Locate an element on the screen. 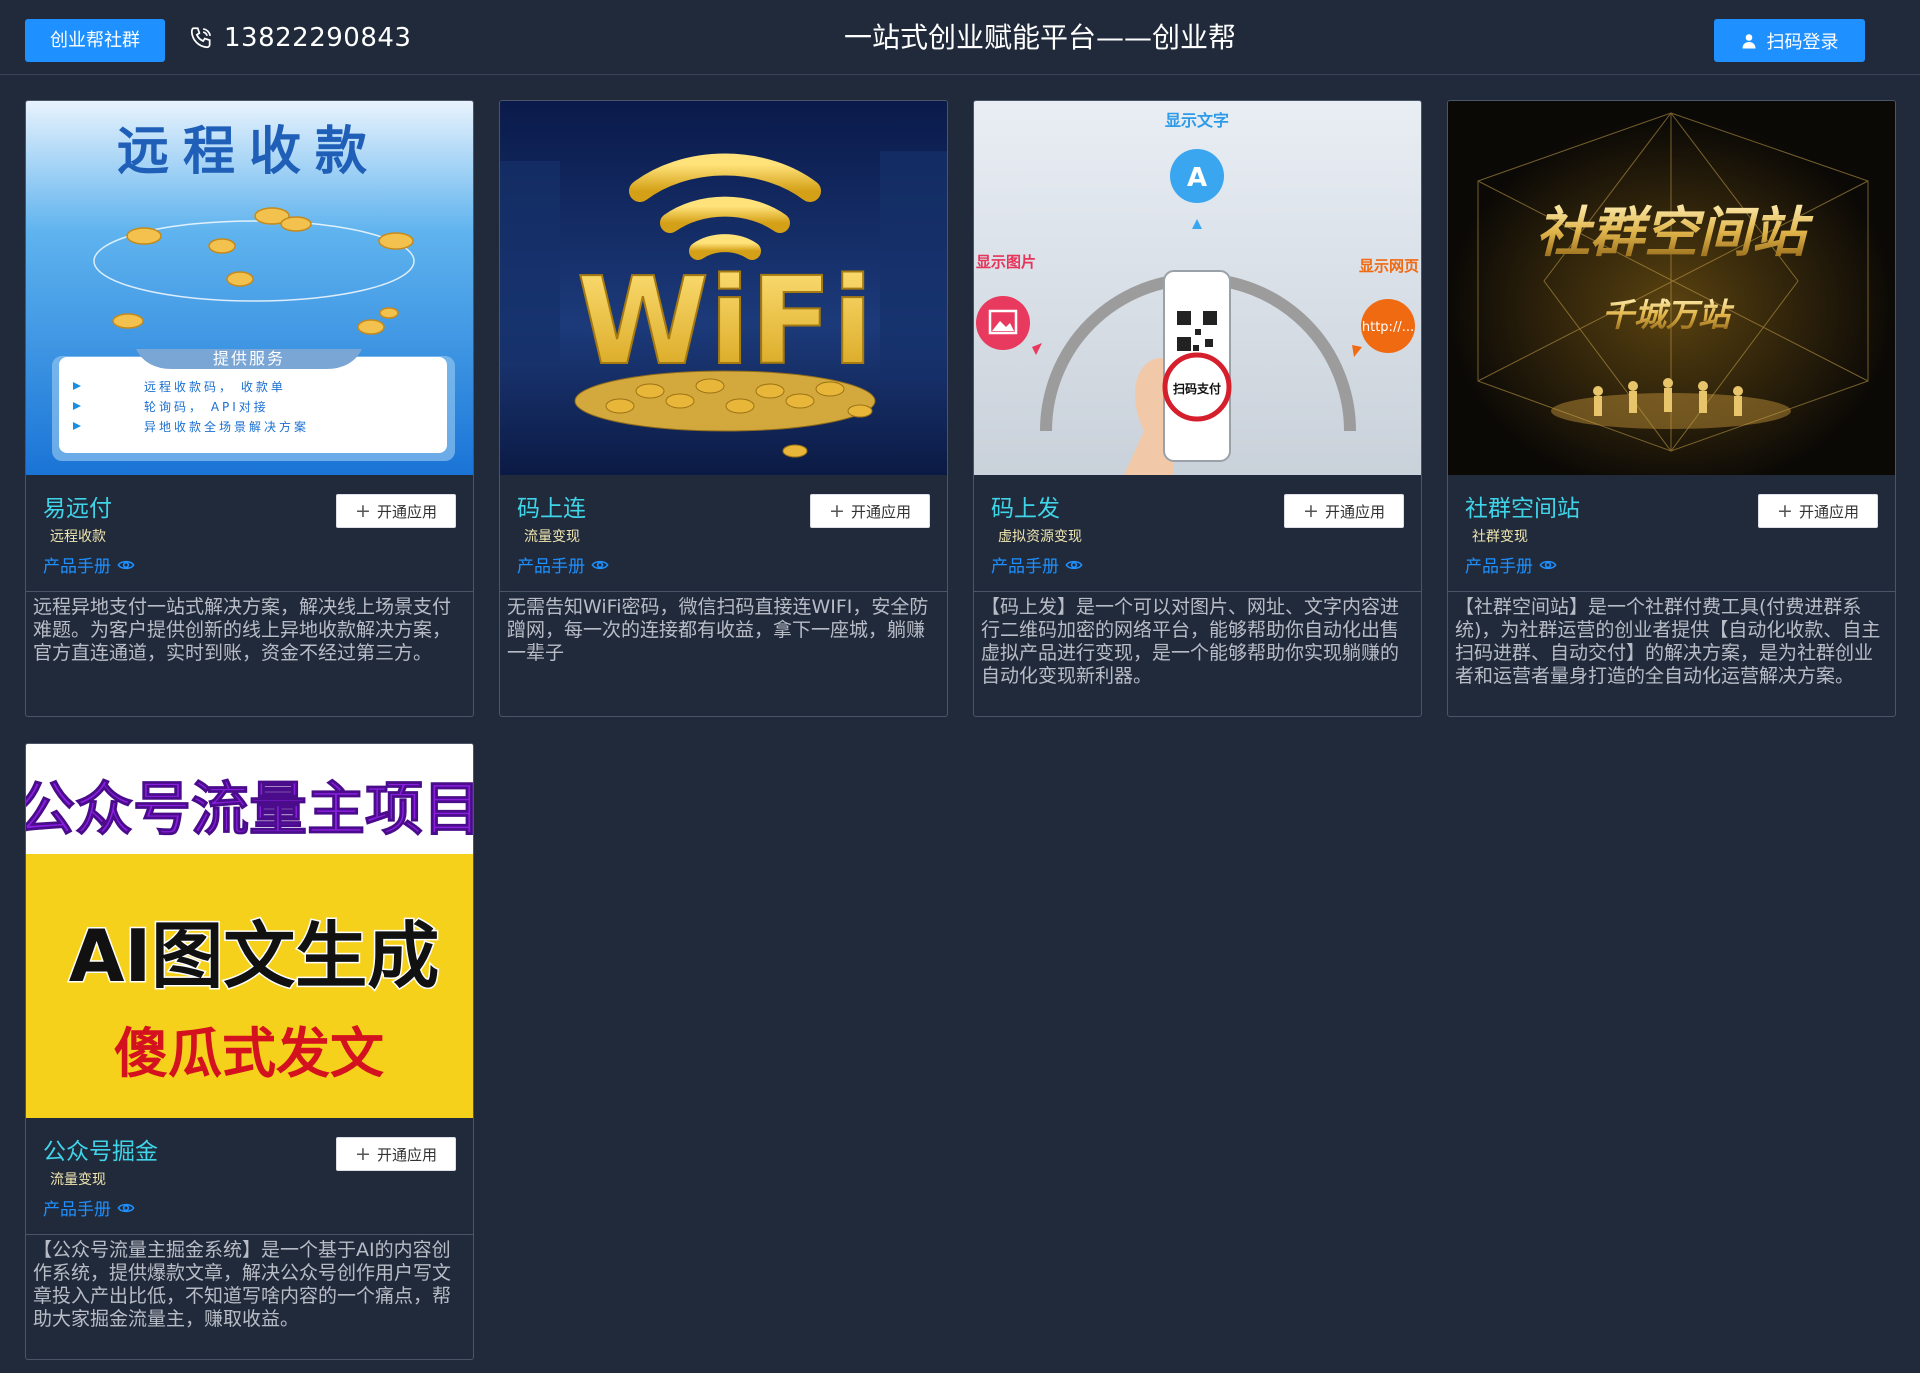 The image size is (1920, 1373). phone-contact: 13822290843 is located at coordinates (299, 38).